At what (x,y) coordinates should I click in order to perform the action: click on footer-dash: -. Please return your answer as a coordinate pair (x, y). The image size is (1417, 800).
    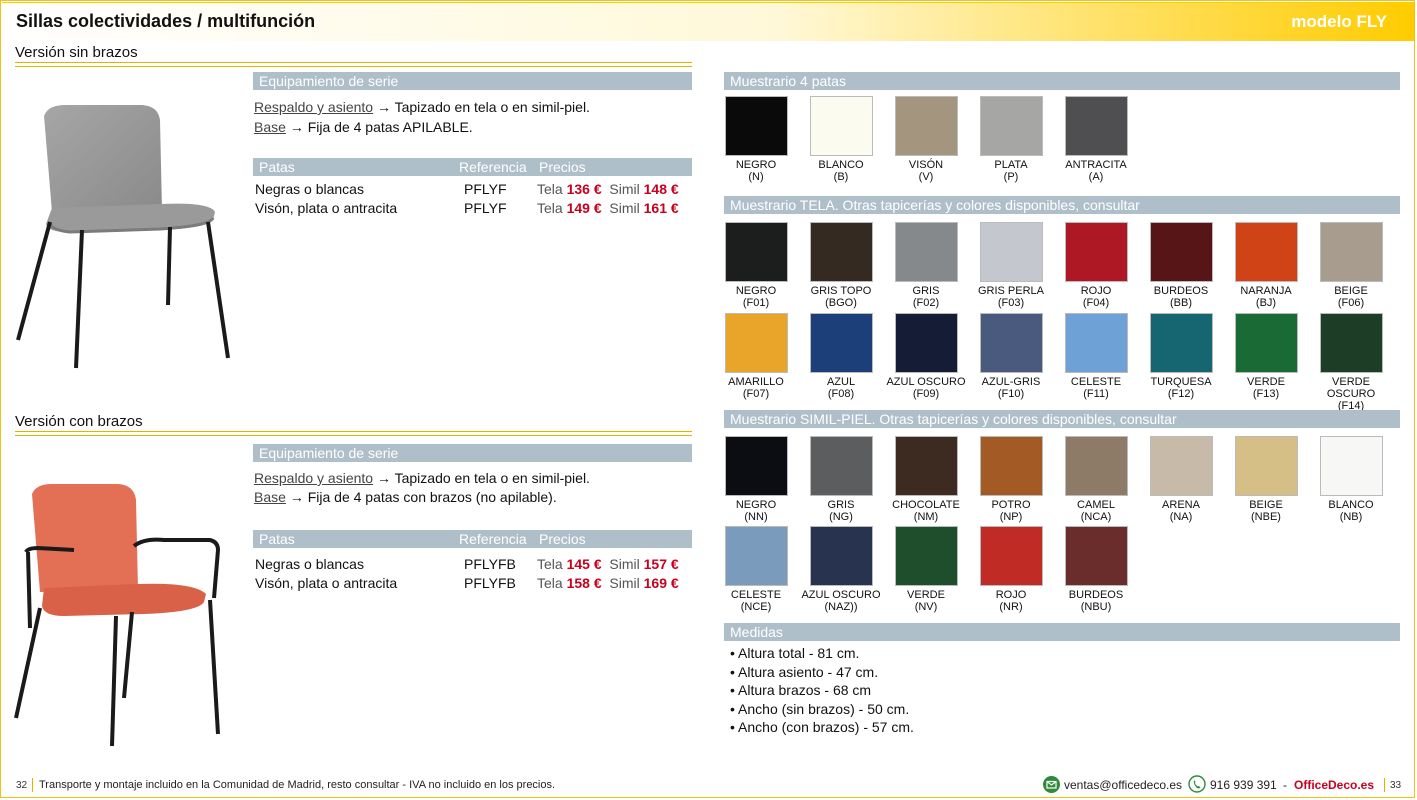
    Looking at the image, I should click on (1285, 785).